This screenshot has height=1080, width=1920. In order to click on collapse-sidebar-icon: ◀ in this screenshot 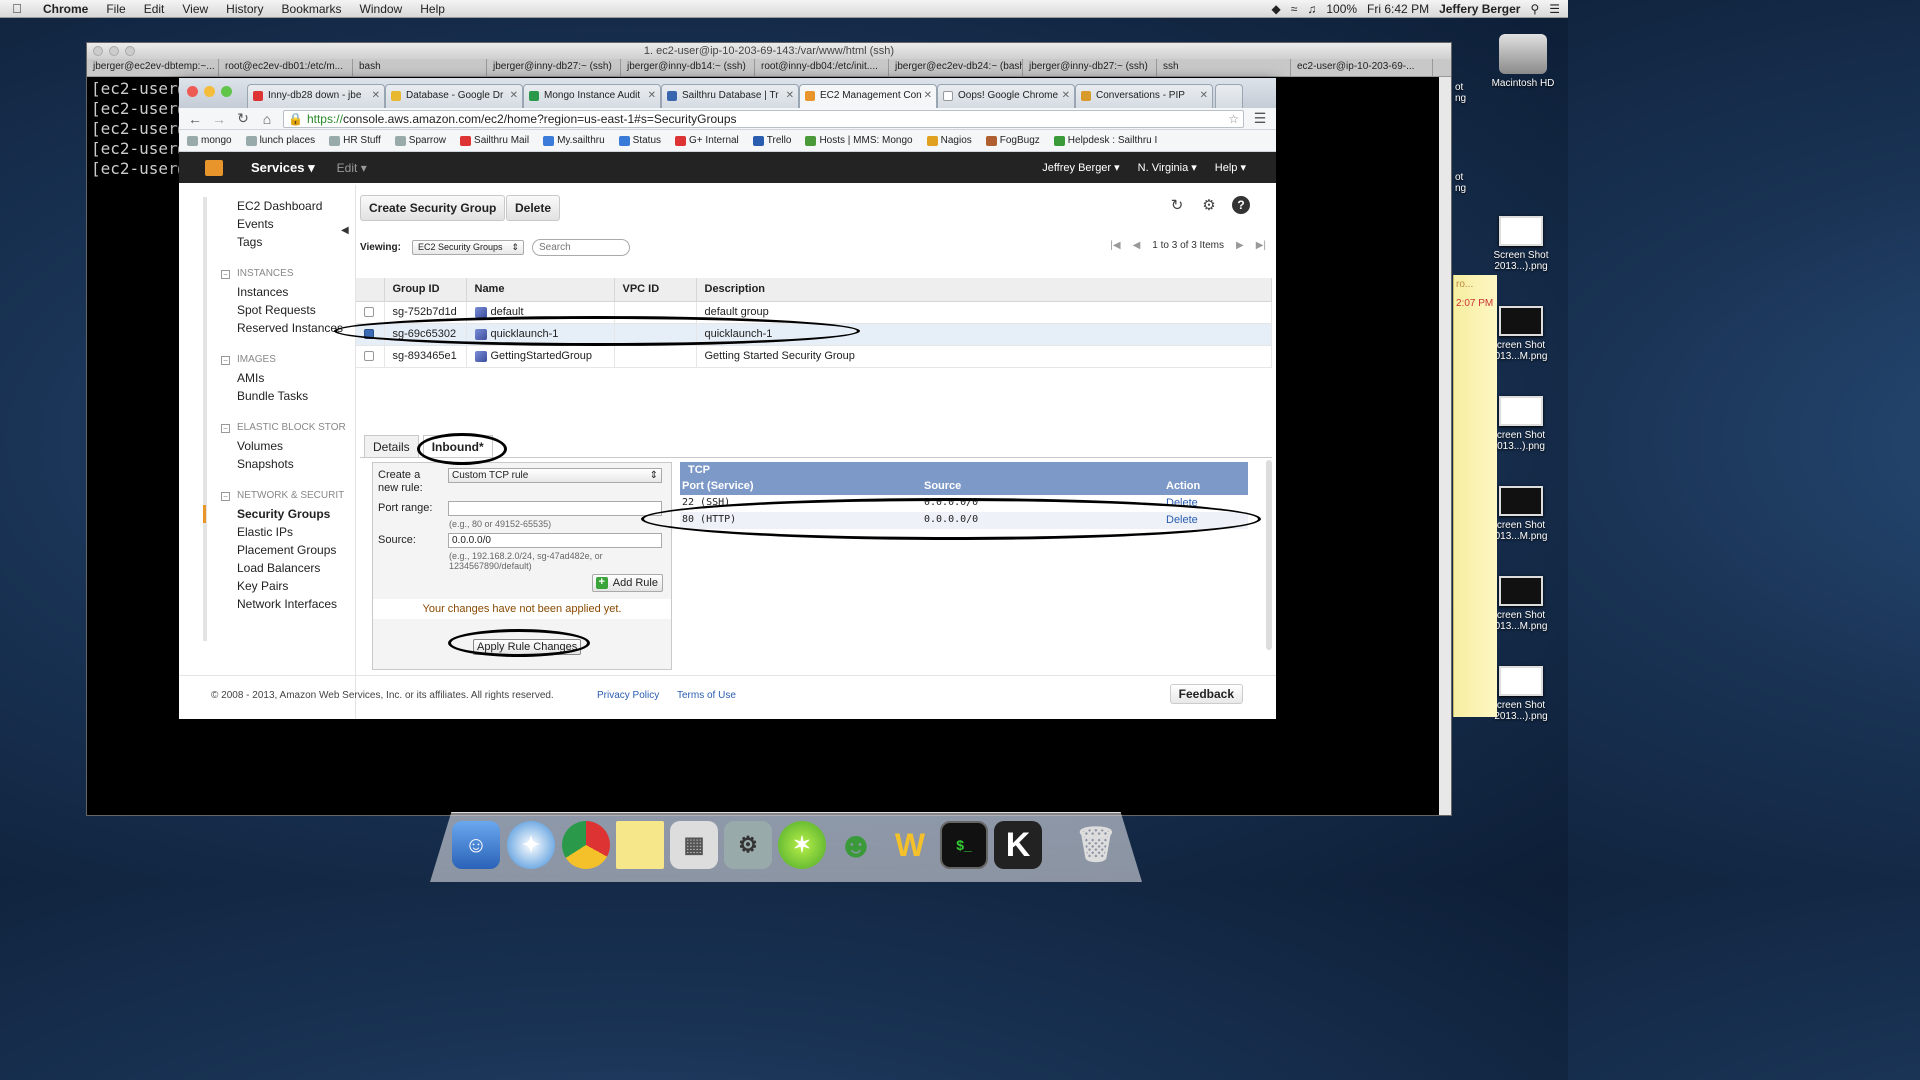, I will do `click(345, 230)`.